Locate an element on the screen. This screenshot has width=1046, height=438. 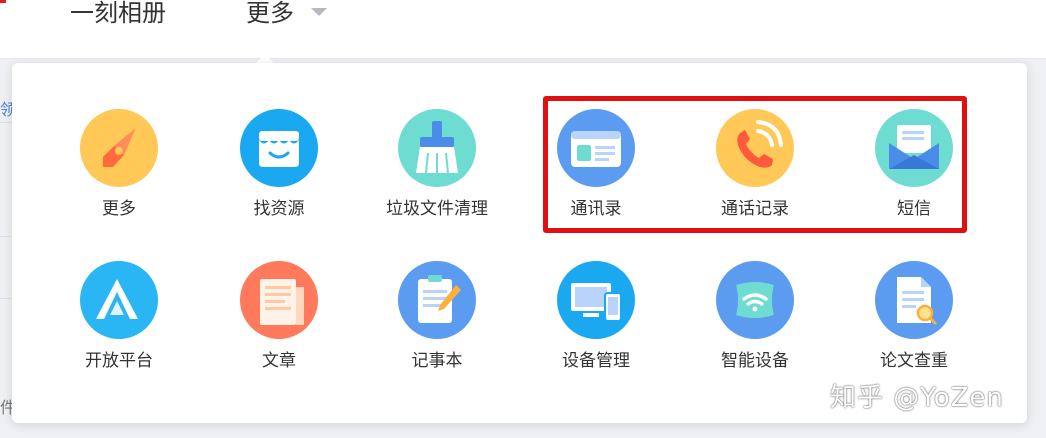
platform-logo-icon is located at coordinates (119, 300).